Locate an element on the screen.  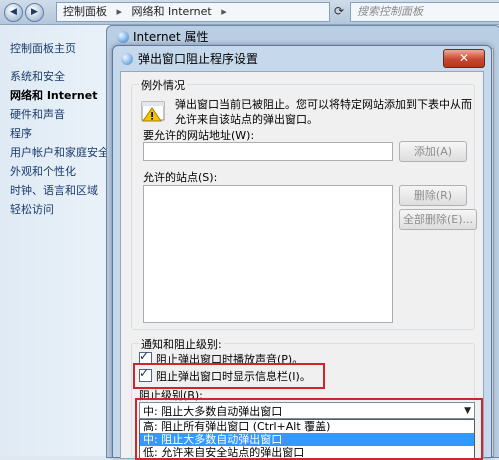
search-input: 搜索控制面板 is located at coordinates (424, 12).